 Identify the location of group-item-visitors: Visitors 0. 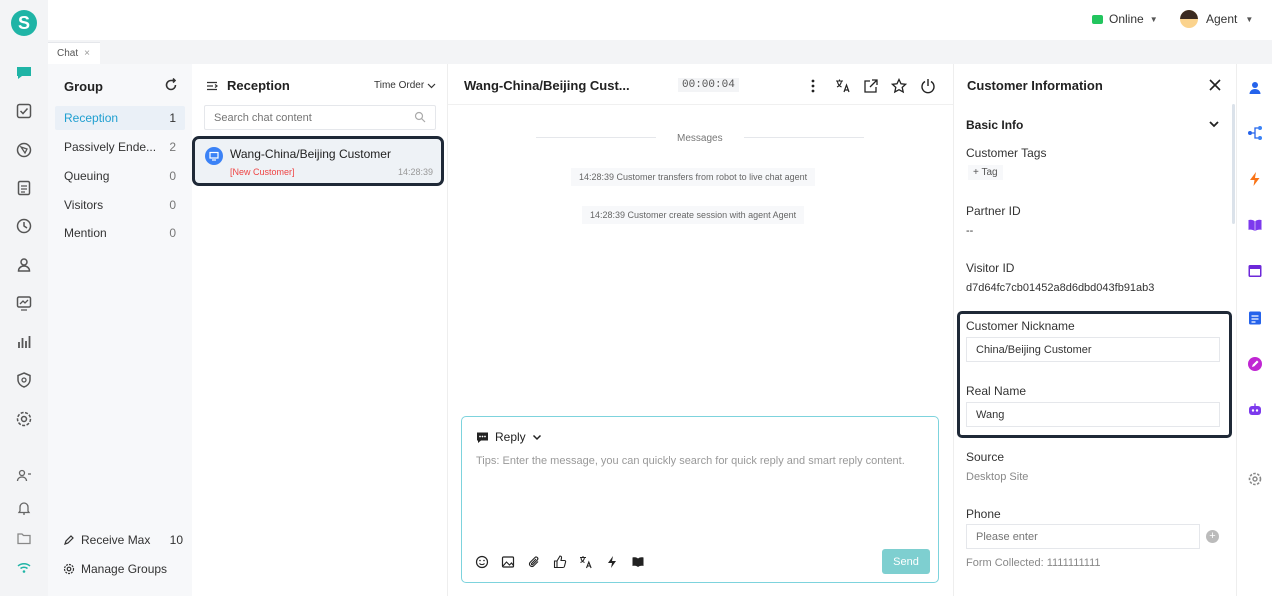
(120, 205).